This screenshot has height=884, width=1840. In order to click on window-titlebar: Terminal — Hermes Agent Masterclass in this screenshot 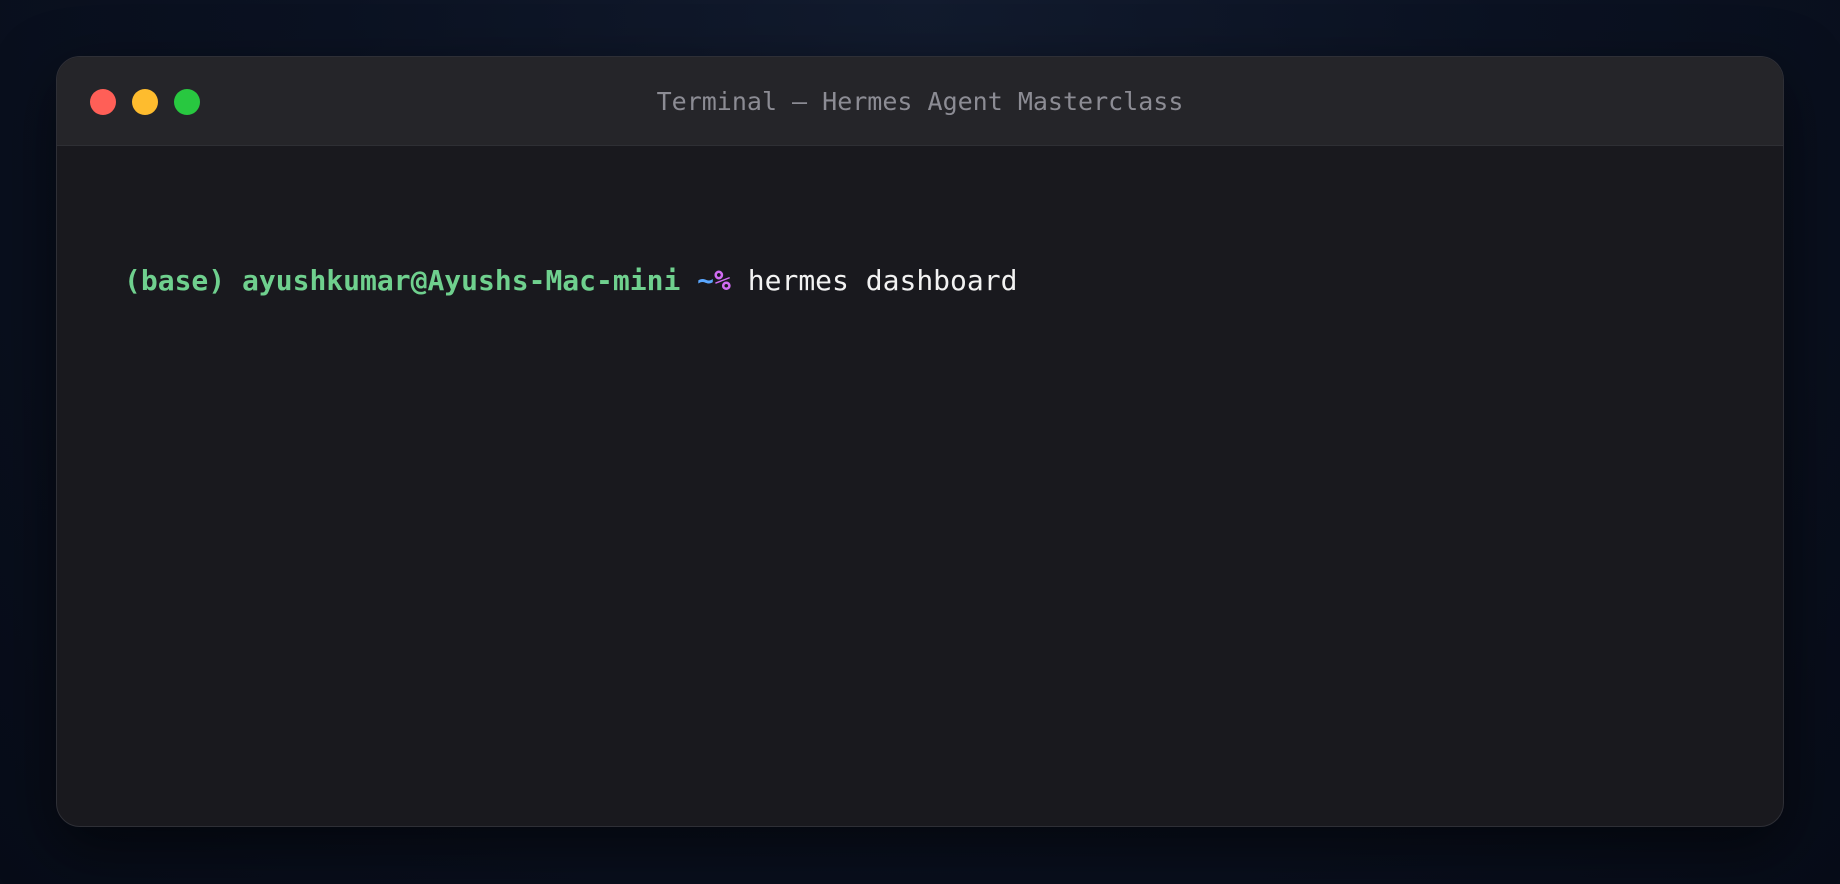, I will do `click(920, 101)`.